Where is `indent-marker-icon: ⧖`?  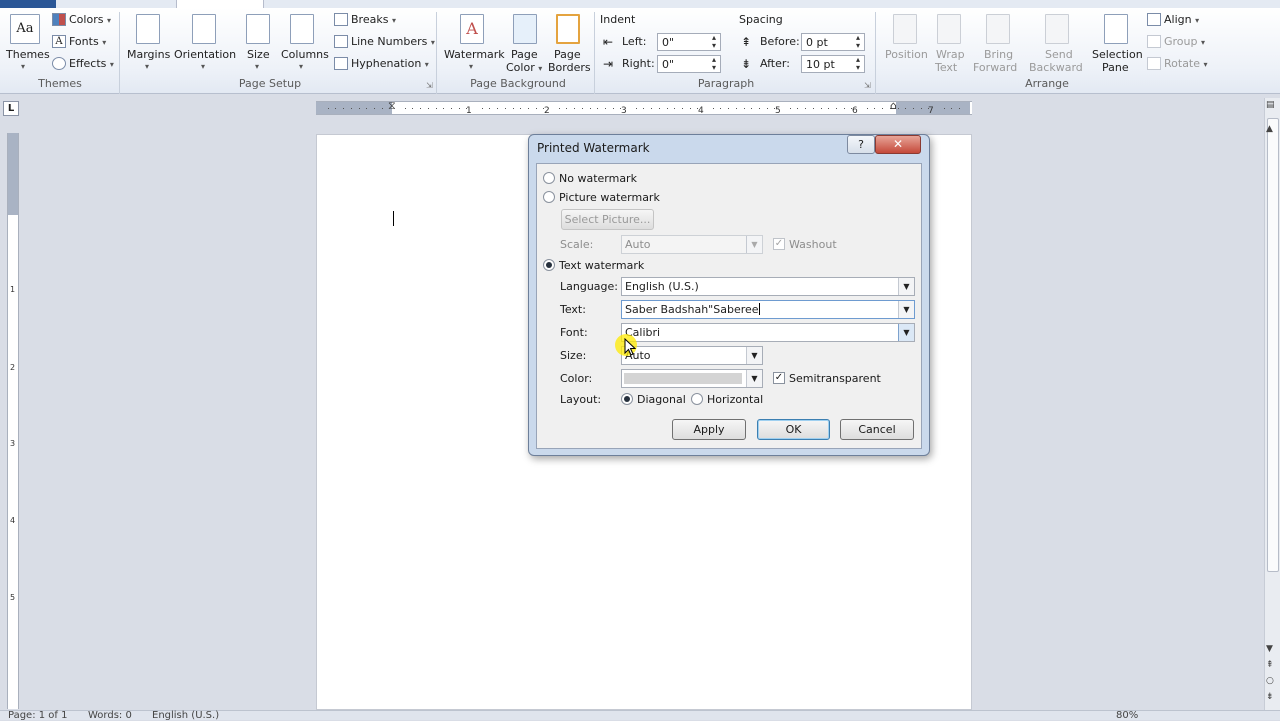
indent-marker-icon: ⧖ is located at coordinates (392, 106).